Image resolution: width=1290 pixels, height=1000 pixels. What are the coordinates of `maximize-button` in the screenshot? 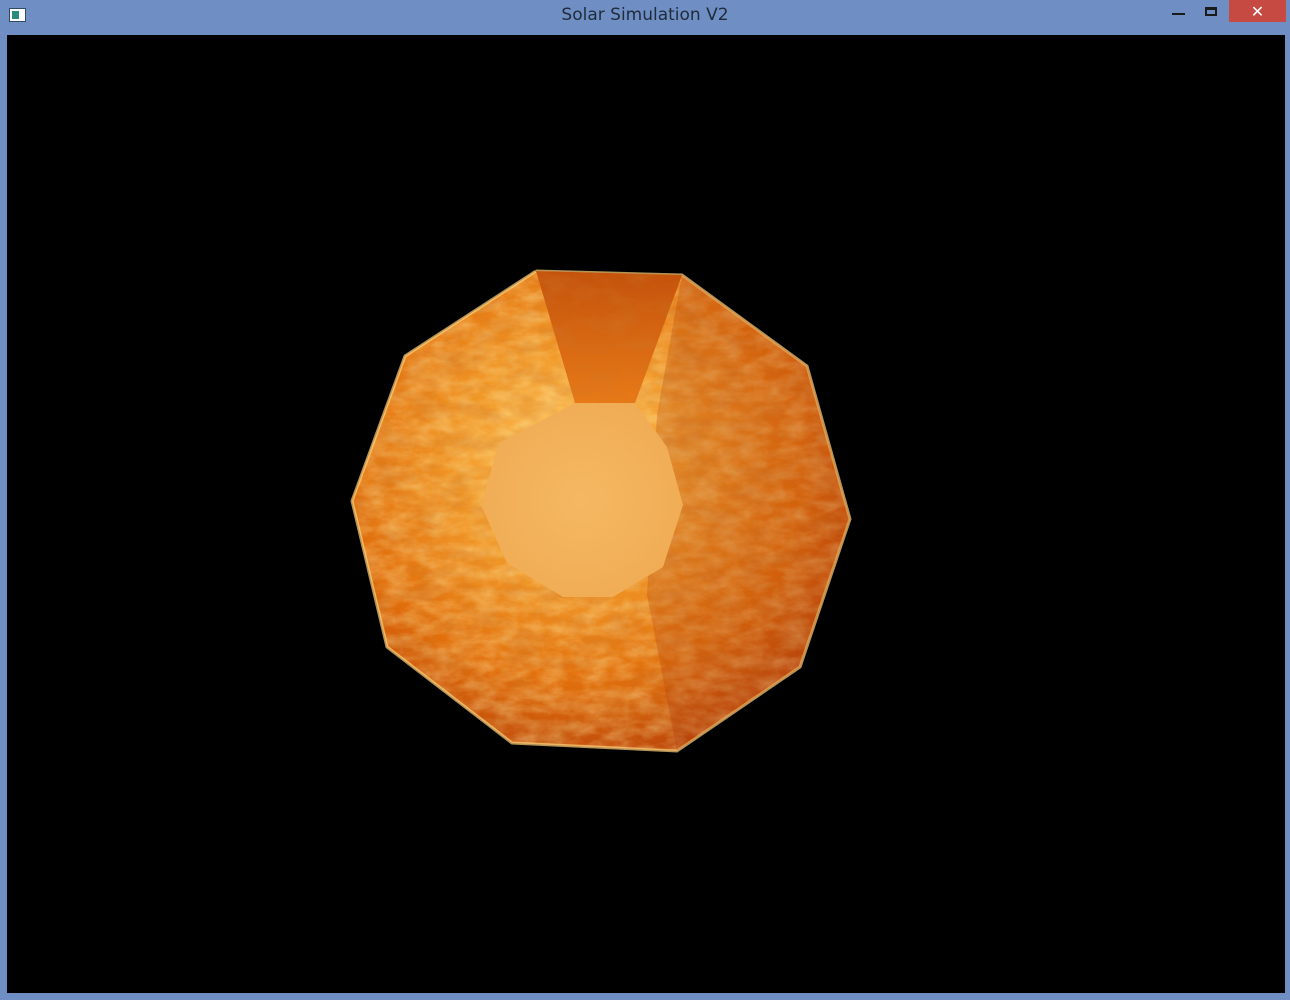 It's located at (1211, 11).